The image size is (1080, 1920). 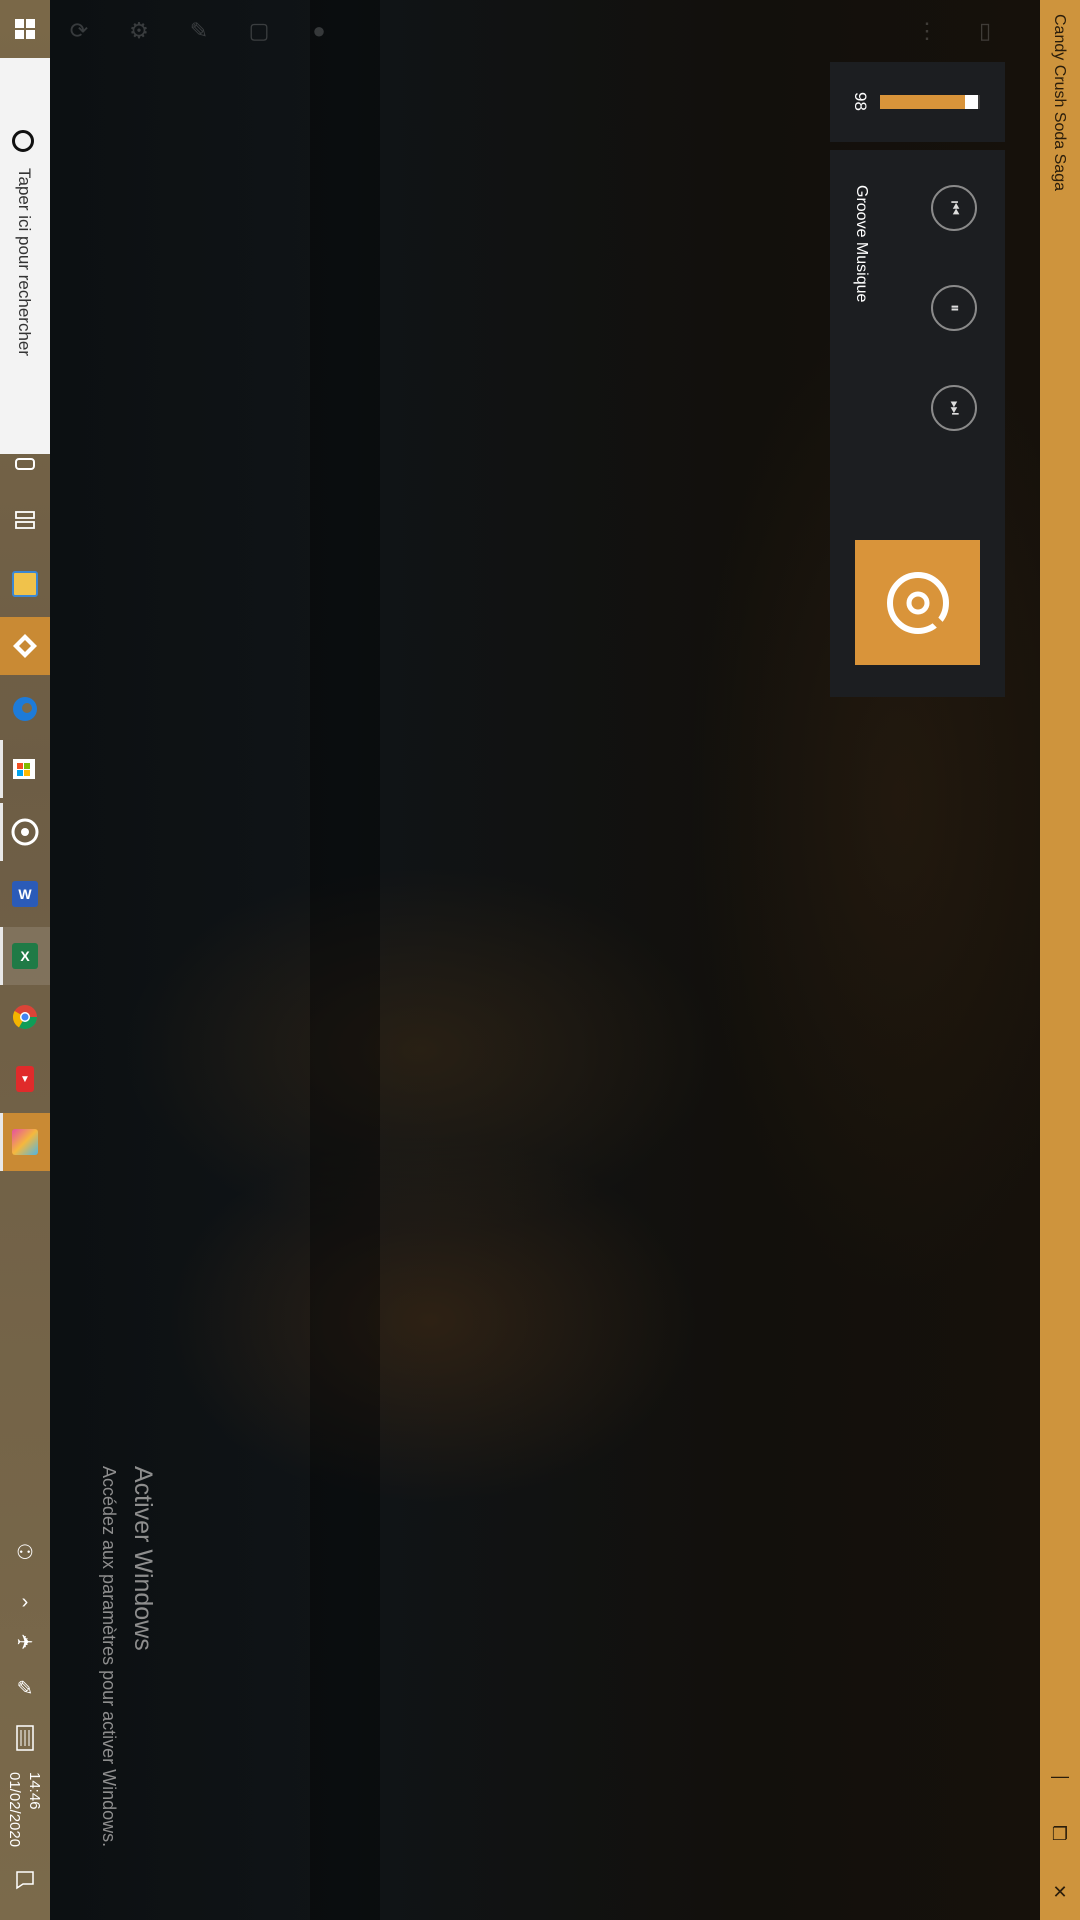 What do you see at coordinates (345, 960) in the screenshot?
I see `background-shape` at bounding box center [345, 960].